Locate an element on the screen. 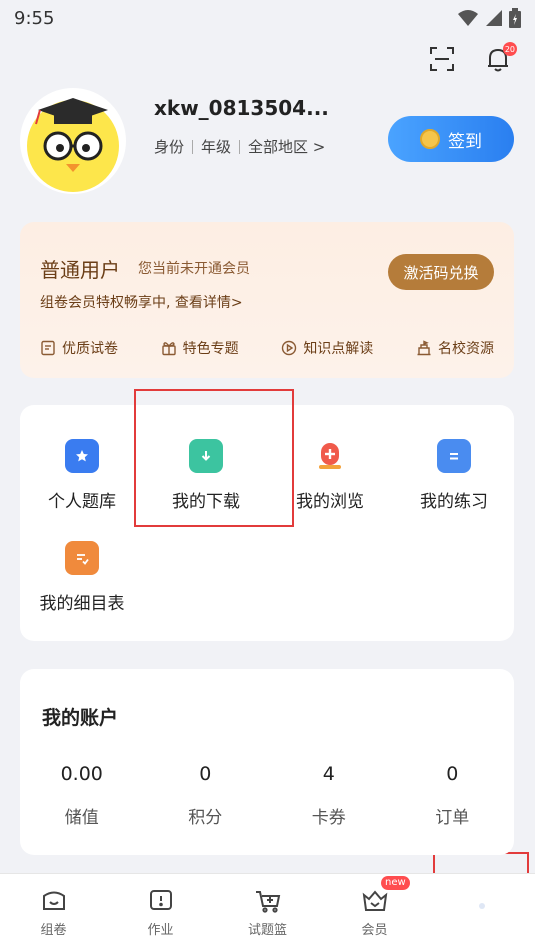  cart-icon is located at coordinates (267, 902).